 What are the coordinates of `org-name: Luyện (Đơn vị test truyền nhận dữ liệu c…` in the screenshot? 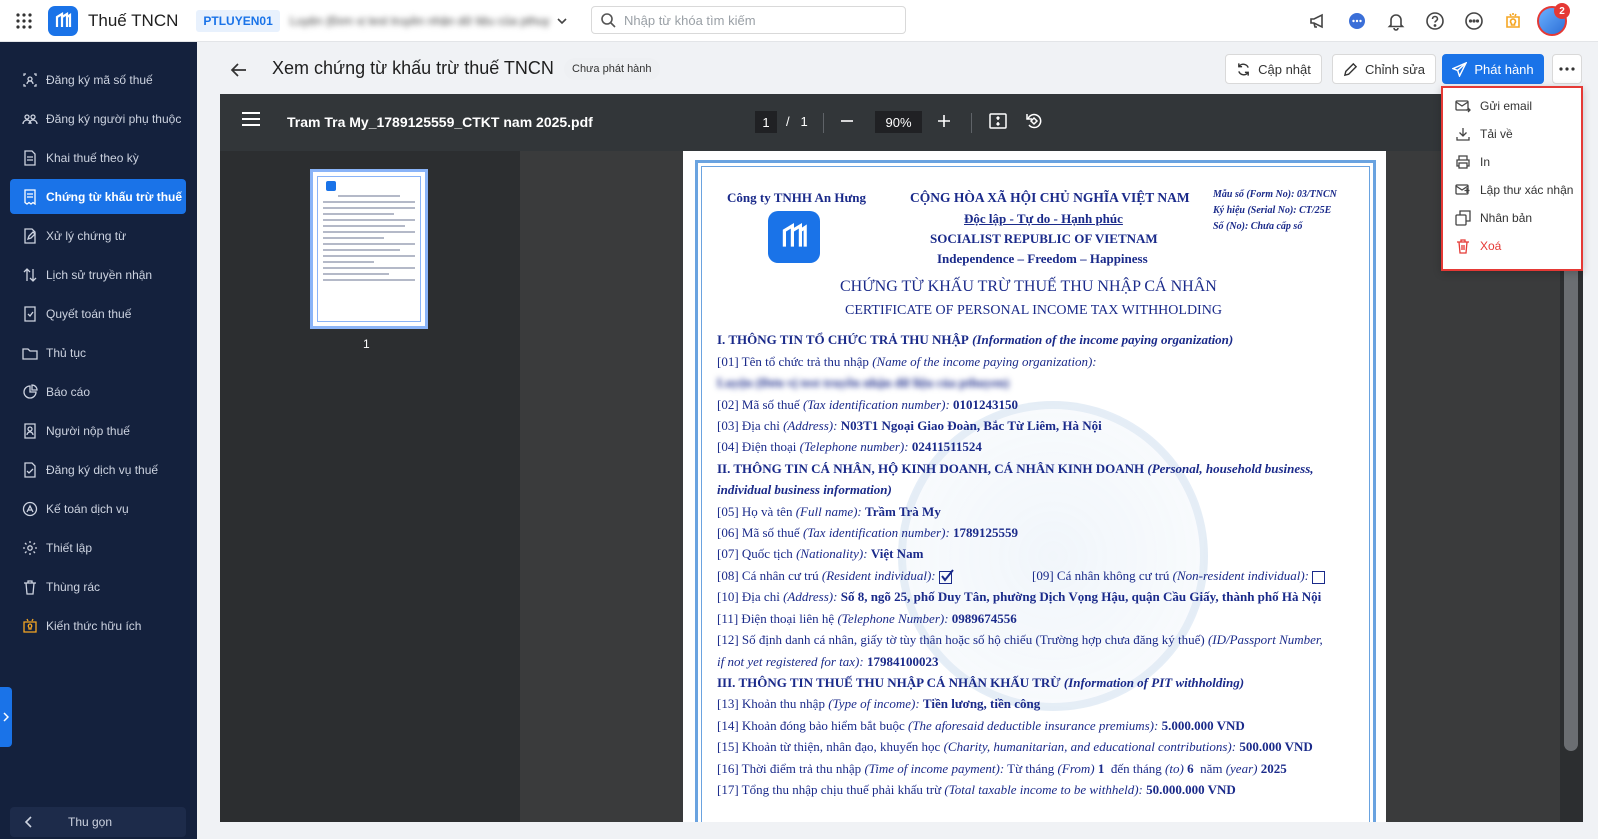 It's located at (420, 21).